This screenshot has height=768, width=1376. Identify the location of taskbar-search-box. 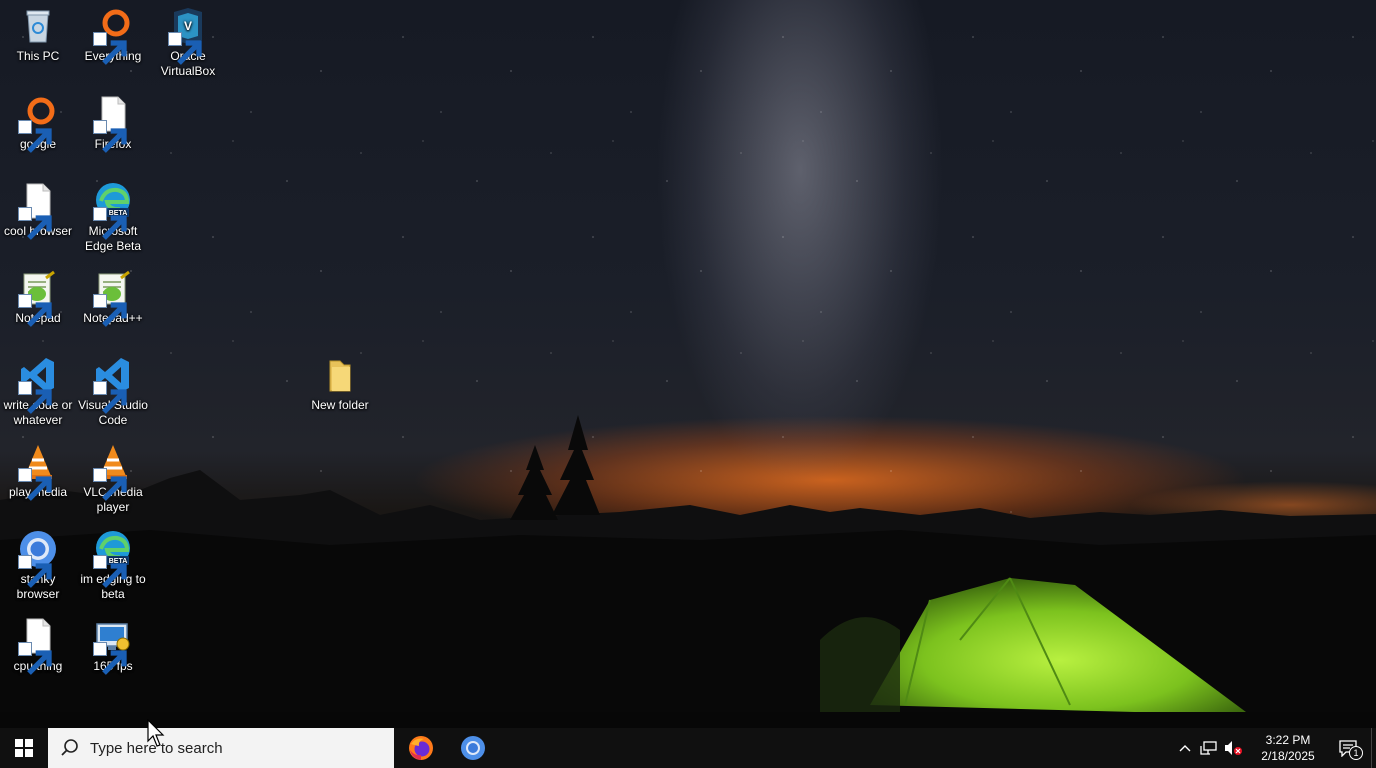
(221, 748).